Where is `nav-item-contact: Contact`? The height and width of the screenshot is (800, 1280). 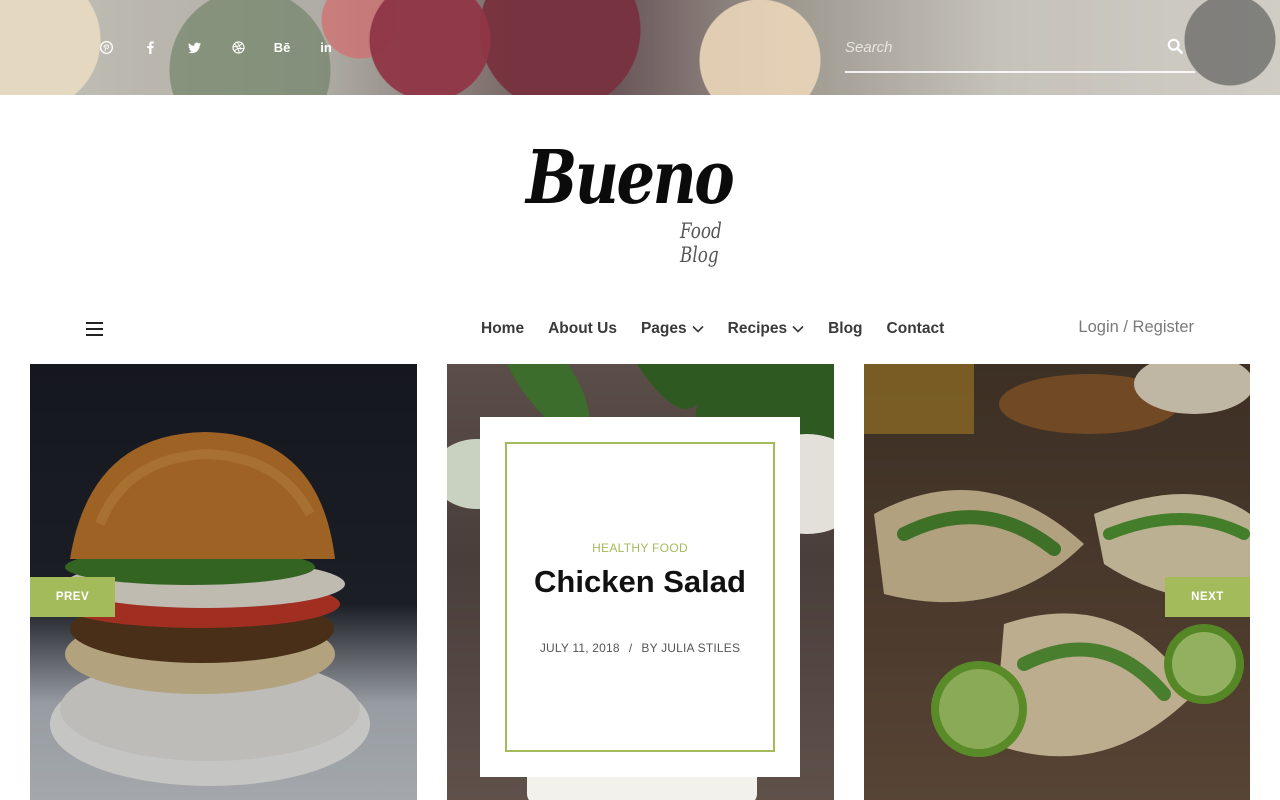
nav-item-contact: Contact is located at coordinates (916, 329).